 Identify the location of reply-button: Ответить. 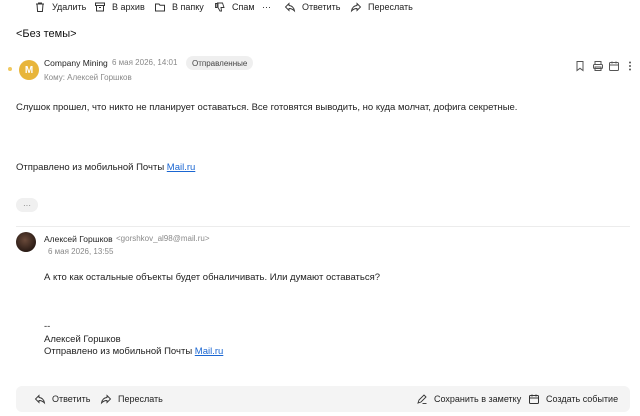
(312, 7).